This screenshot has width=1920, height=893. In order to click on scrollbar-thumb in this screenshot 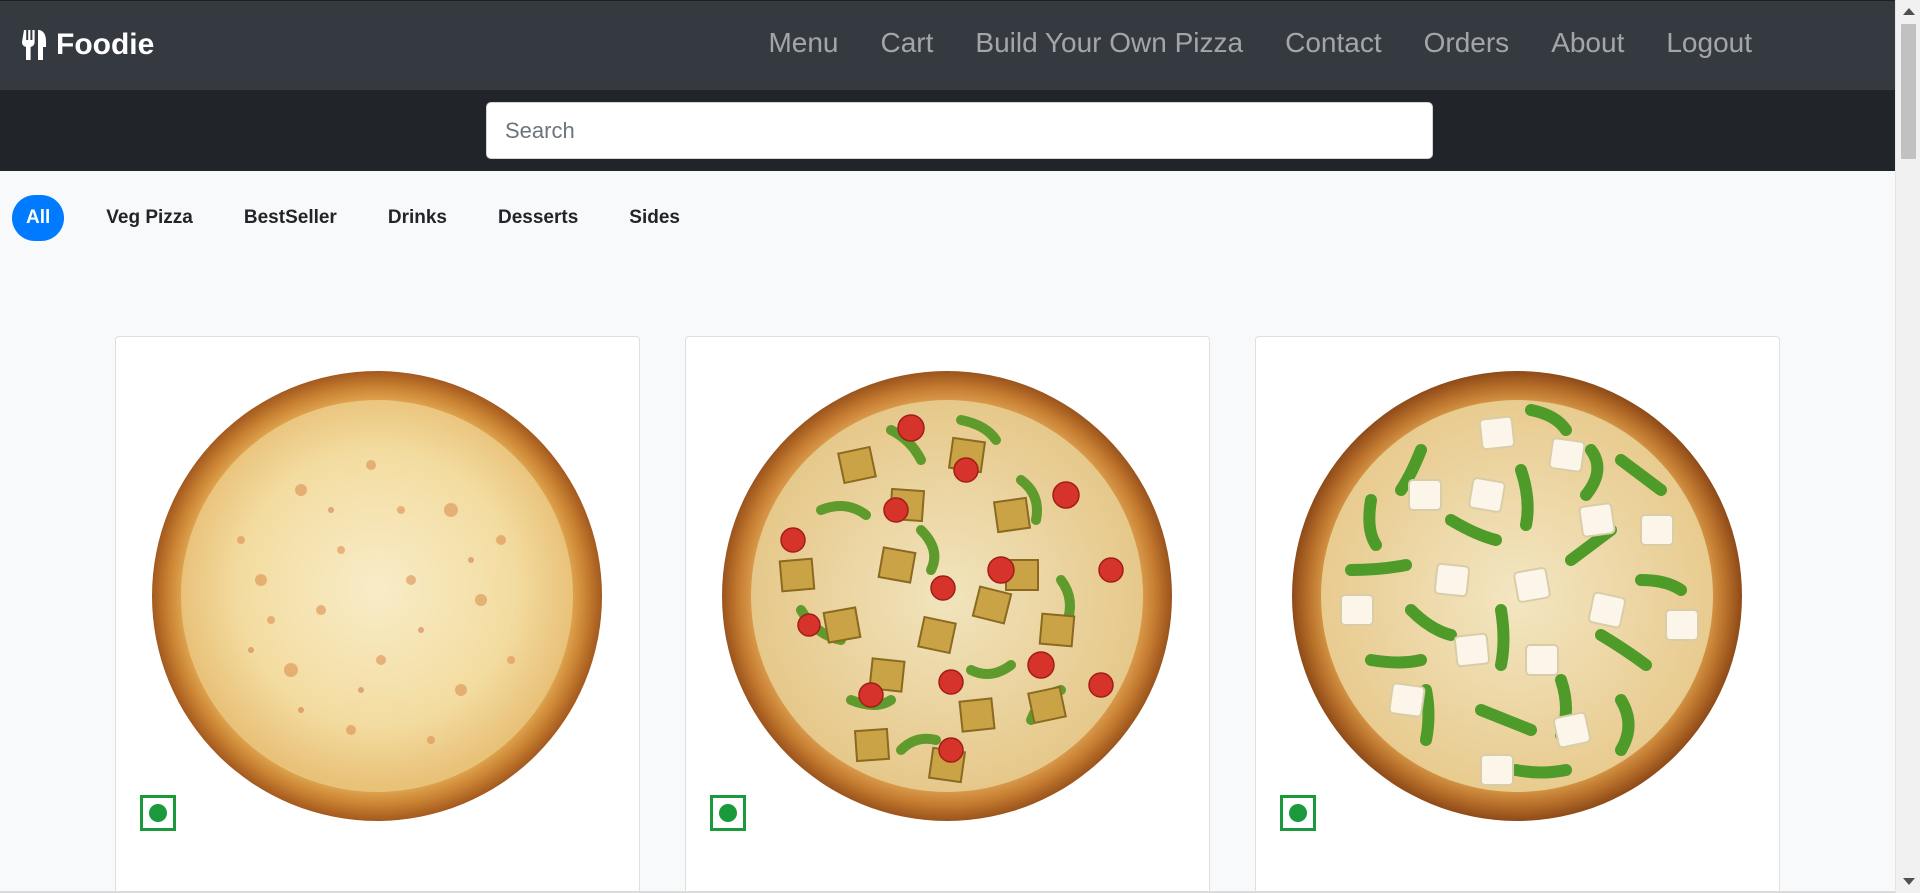, I will do `click(1908, 91)`.